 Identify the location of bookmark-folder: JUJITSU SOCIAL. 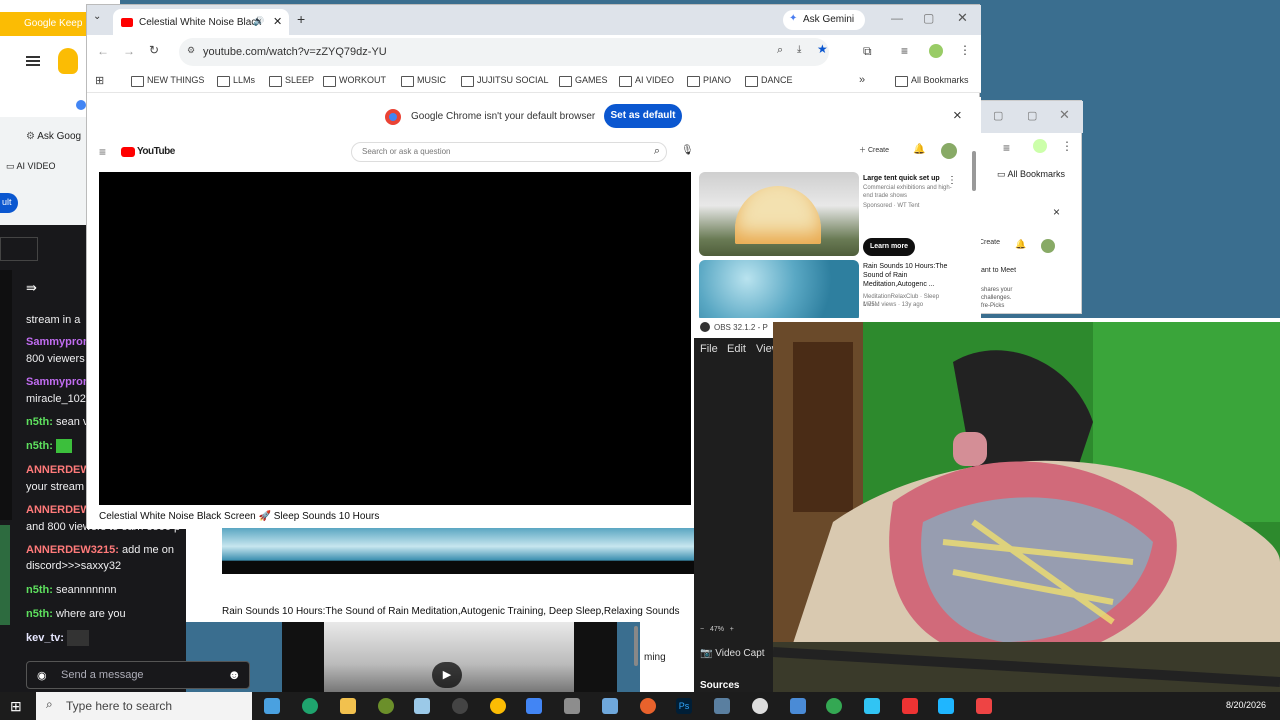
(505, 81).